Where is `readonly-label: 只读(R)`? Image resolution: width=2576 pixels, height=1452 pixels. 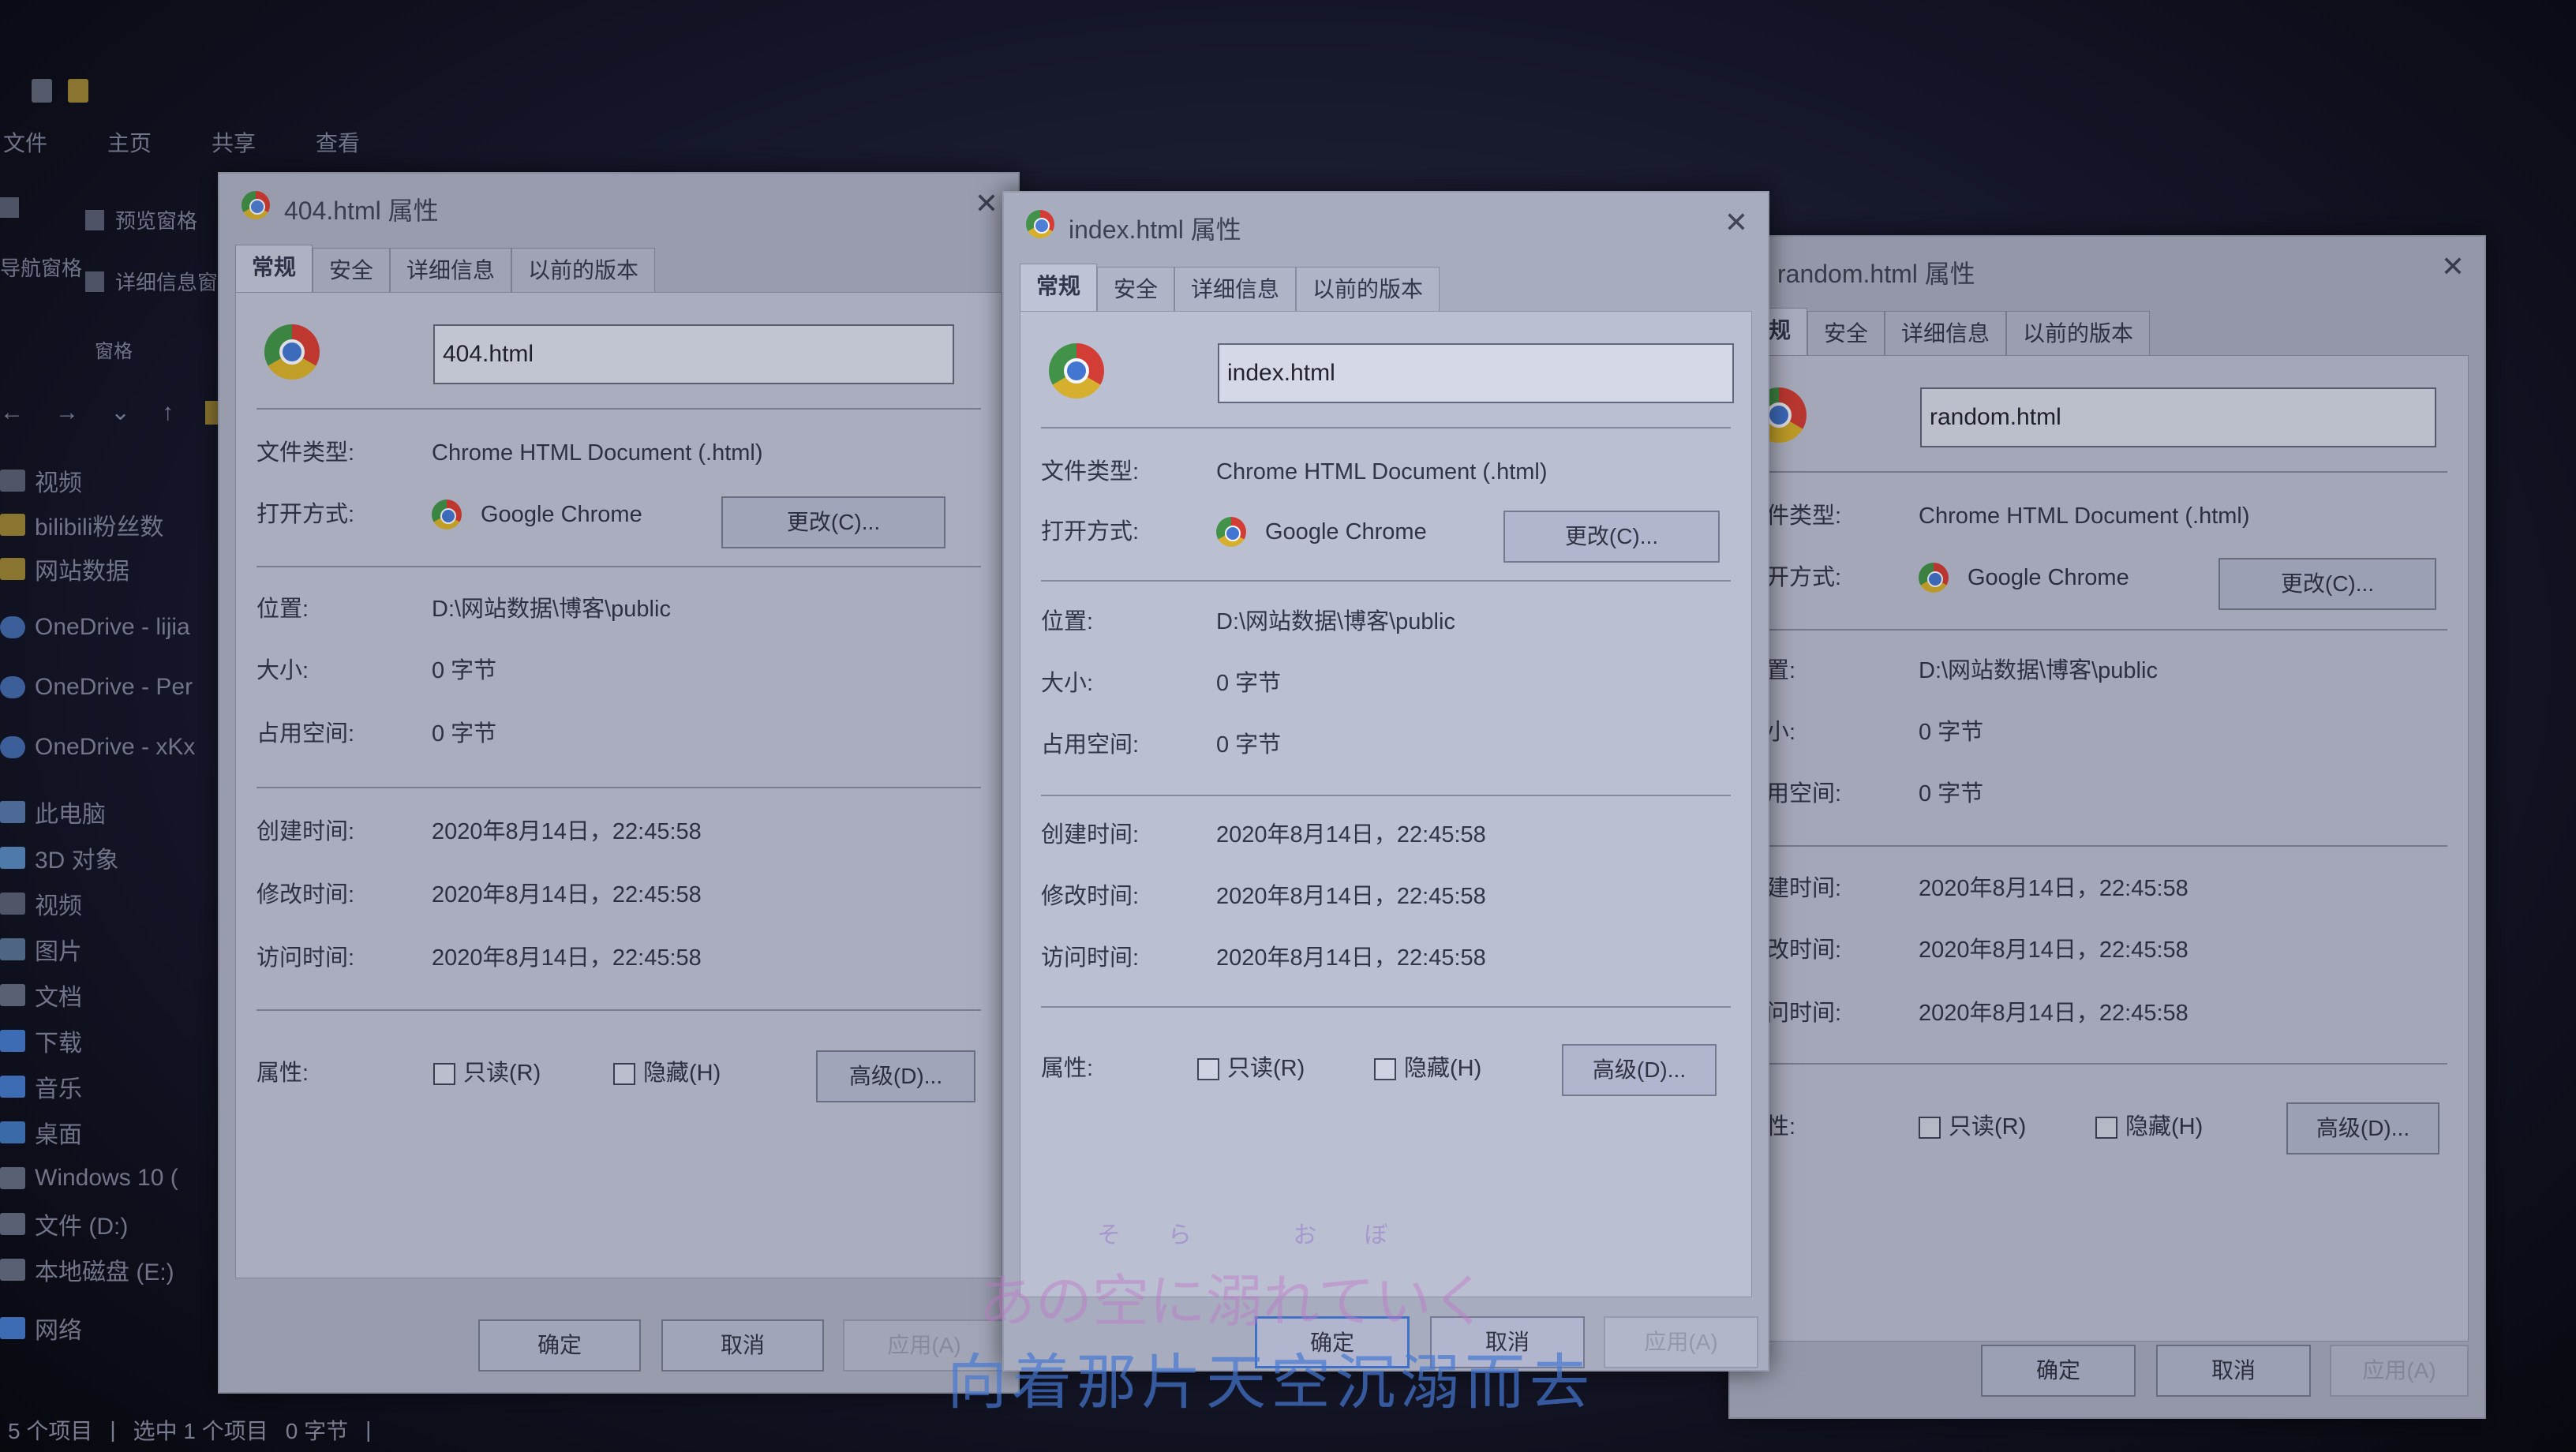
readonly-label: 只读(R) is located at coordinates (1988, 1127).